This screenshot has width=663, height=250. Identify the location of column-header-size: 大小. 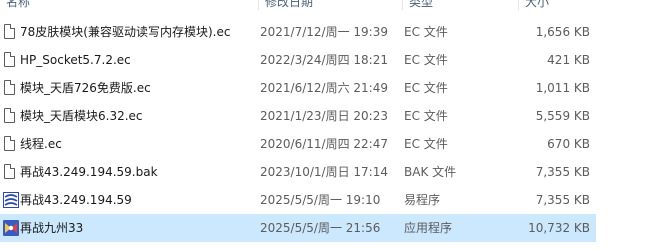
(558, 5).